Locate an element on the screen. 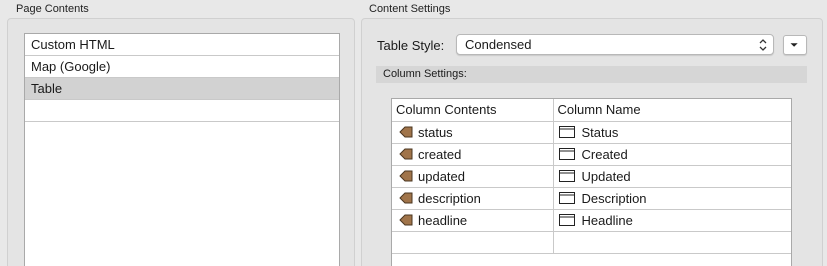  column-contents-cell: description is located at coordinates (449, 198).